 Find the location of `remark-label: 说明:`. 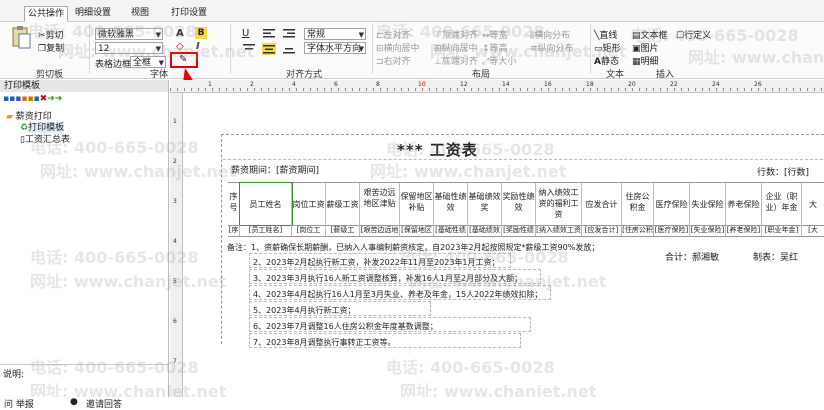

remark-label: 说明: is located at coordinates (14, 375).